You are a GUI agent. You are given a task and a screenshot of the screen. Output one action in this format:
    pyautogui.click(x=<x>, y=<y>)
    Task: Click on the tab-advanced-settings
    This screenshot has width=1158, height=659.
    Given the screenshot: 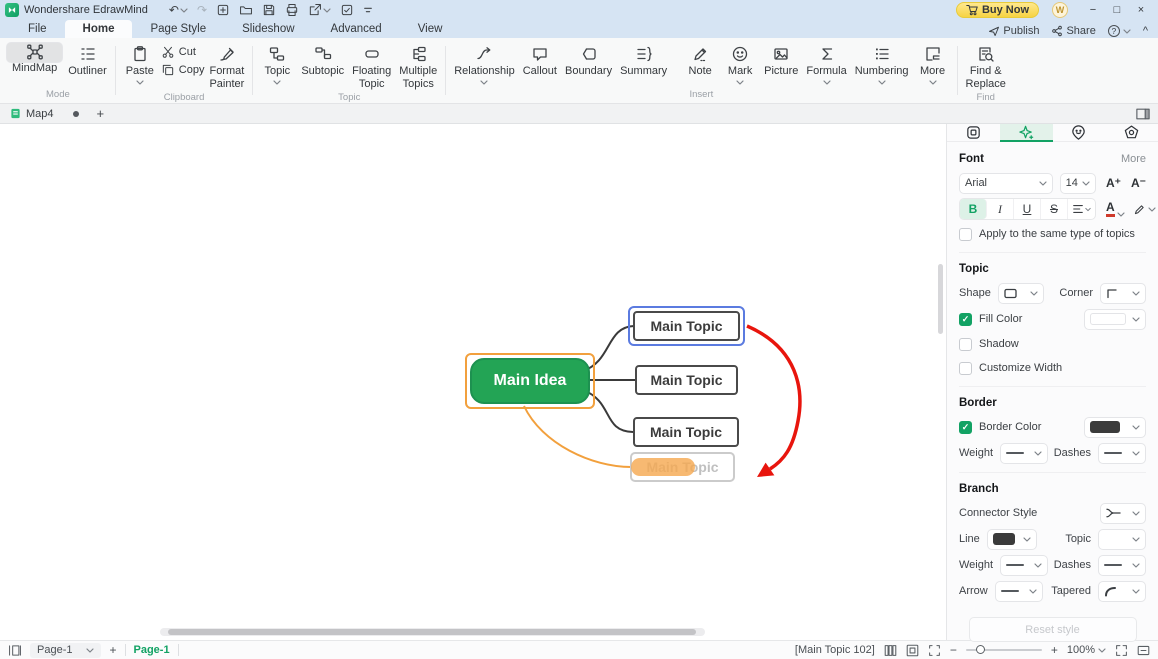 What is the action you would take?
    pyautogui.click(x=1131, y=132)
    